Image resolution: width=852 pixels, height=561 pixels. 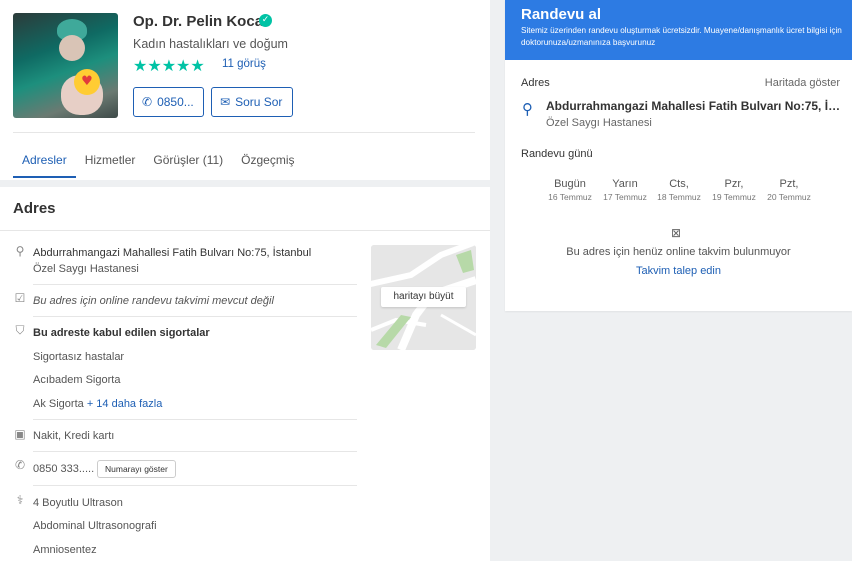 I want to click on day-date: 17 Temmuz, so click(x=625, y=197).